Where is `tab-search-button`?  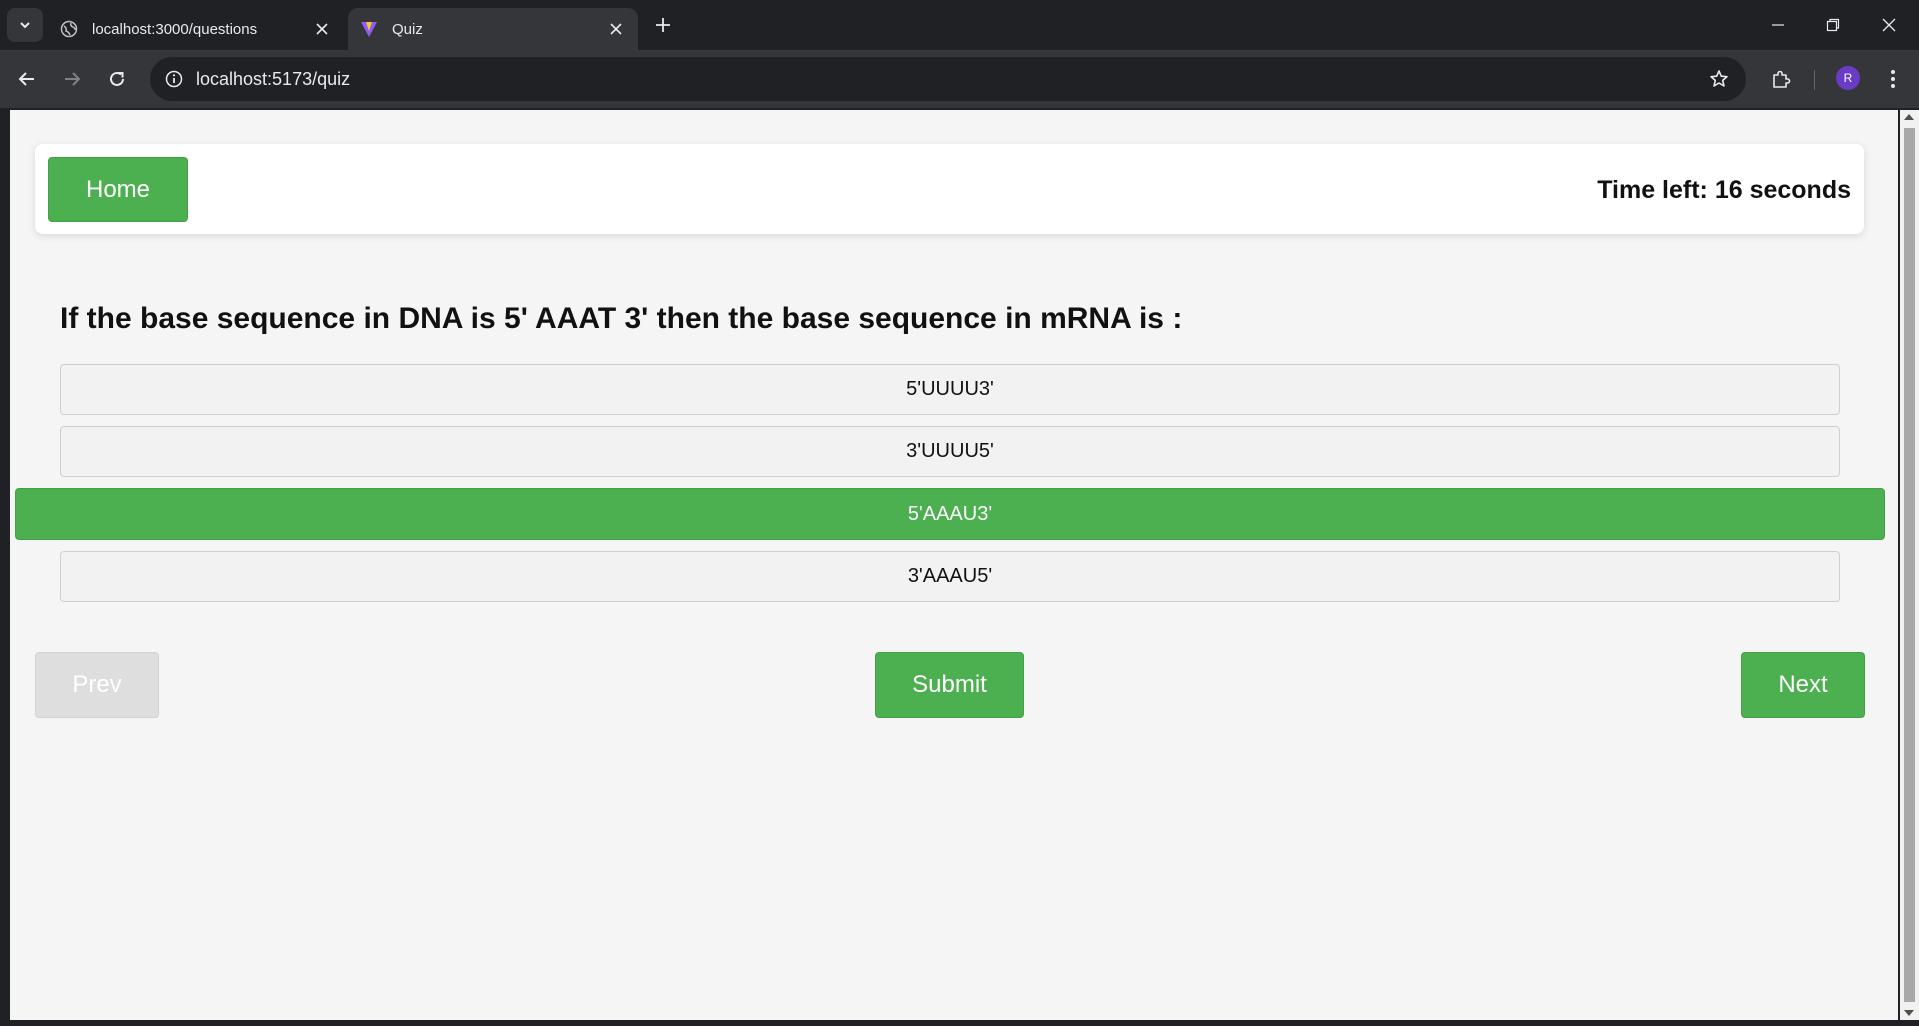
tab-search-button is located at coordinates (25, 25).